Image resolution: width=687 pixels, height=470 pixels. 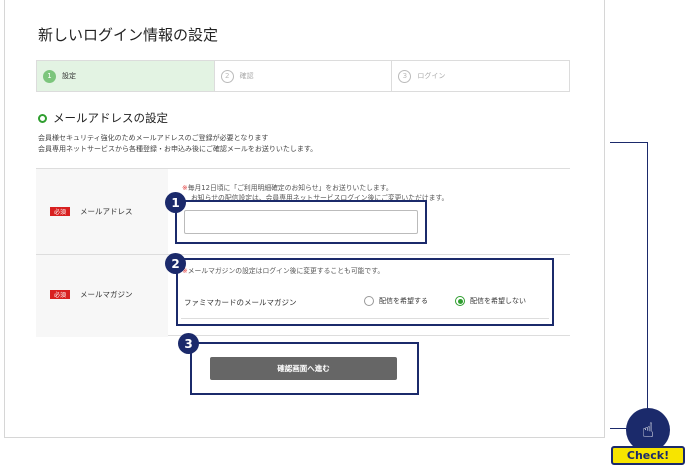 I want to click on email-label: メールアドレス, so click(x=106, y=211).